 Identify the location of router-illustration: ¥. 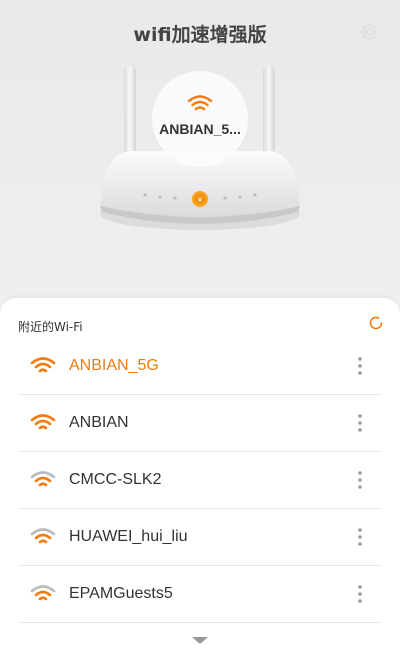
(200, 148).